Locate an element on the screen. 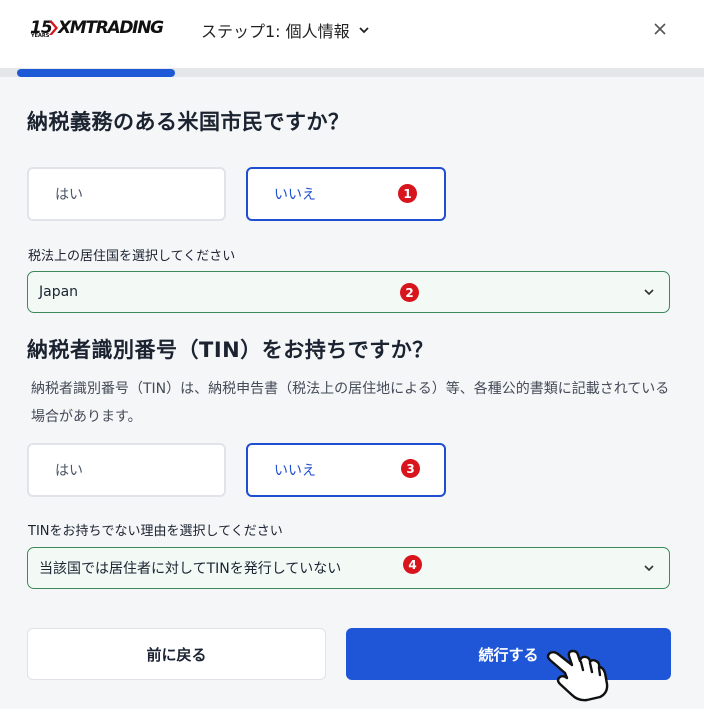  residence-country-select: Japan is located at coordinates (348, 292).